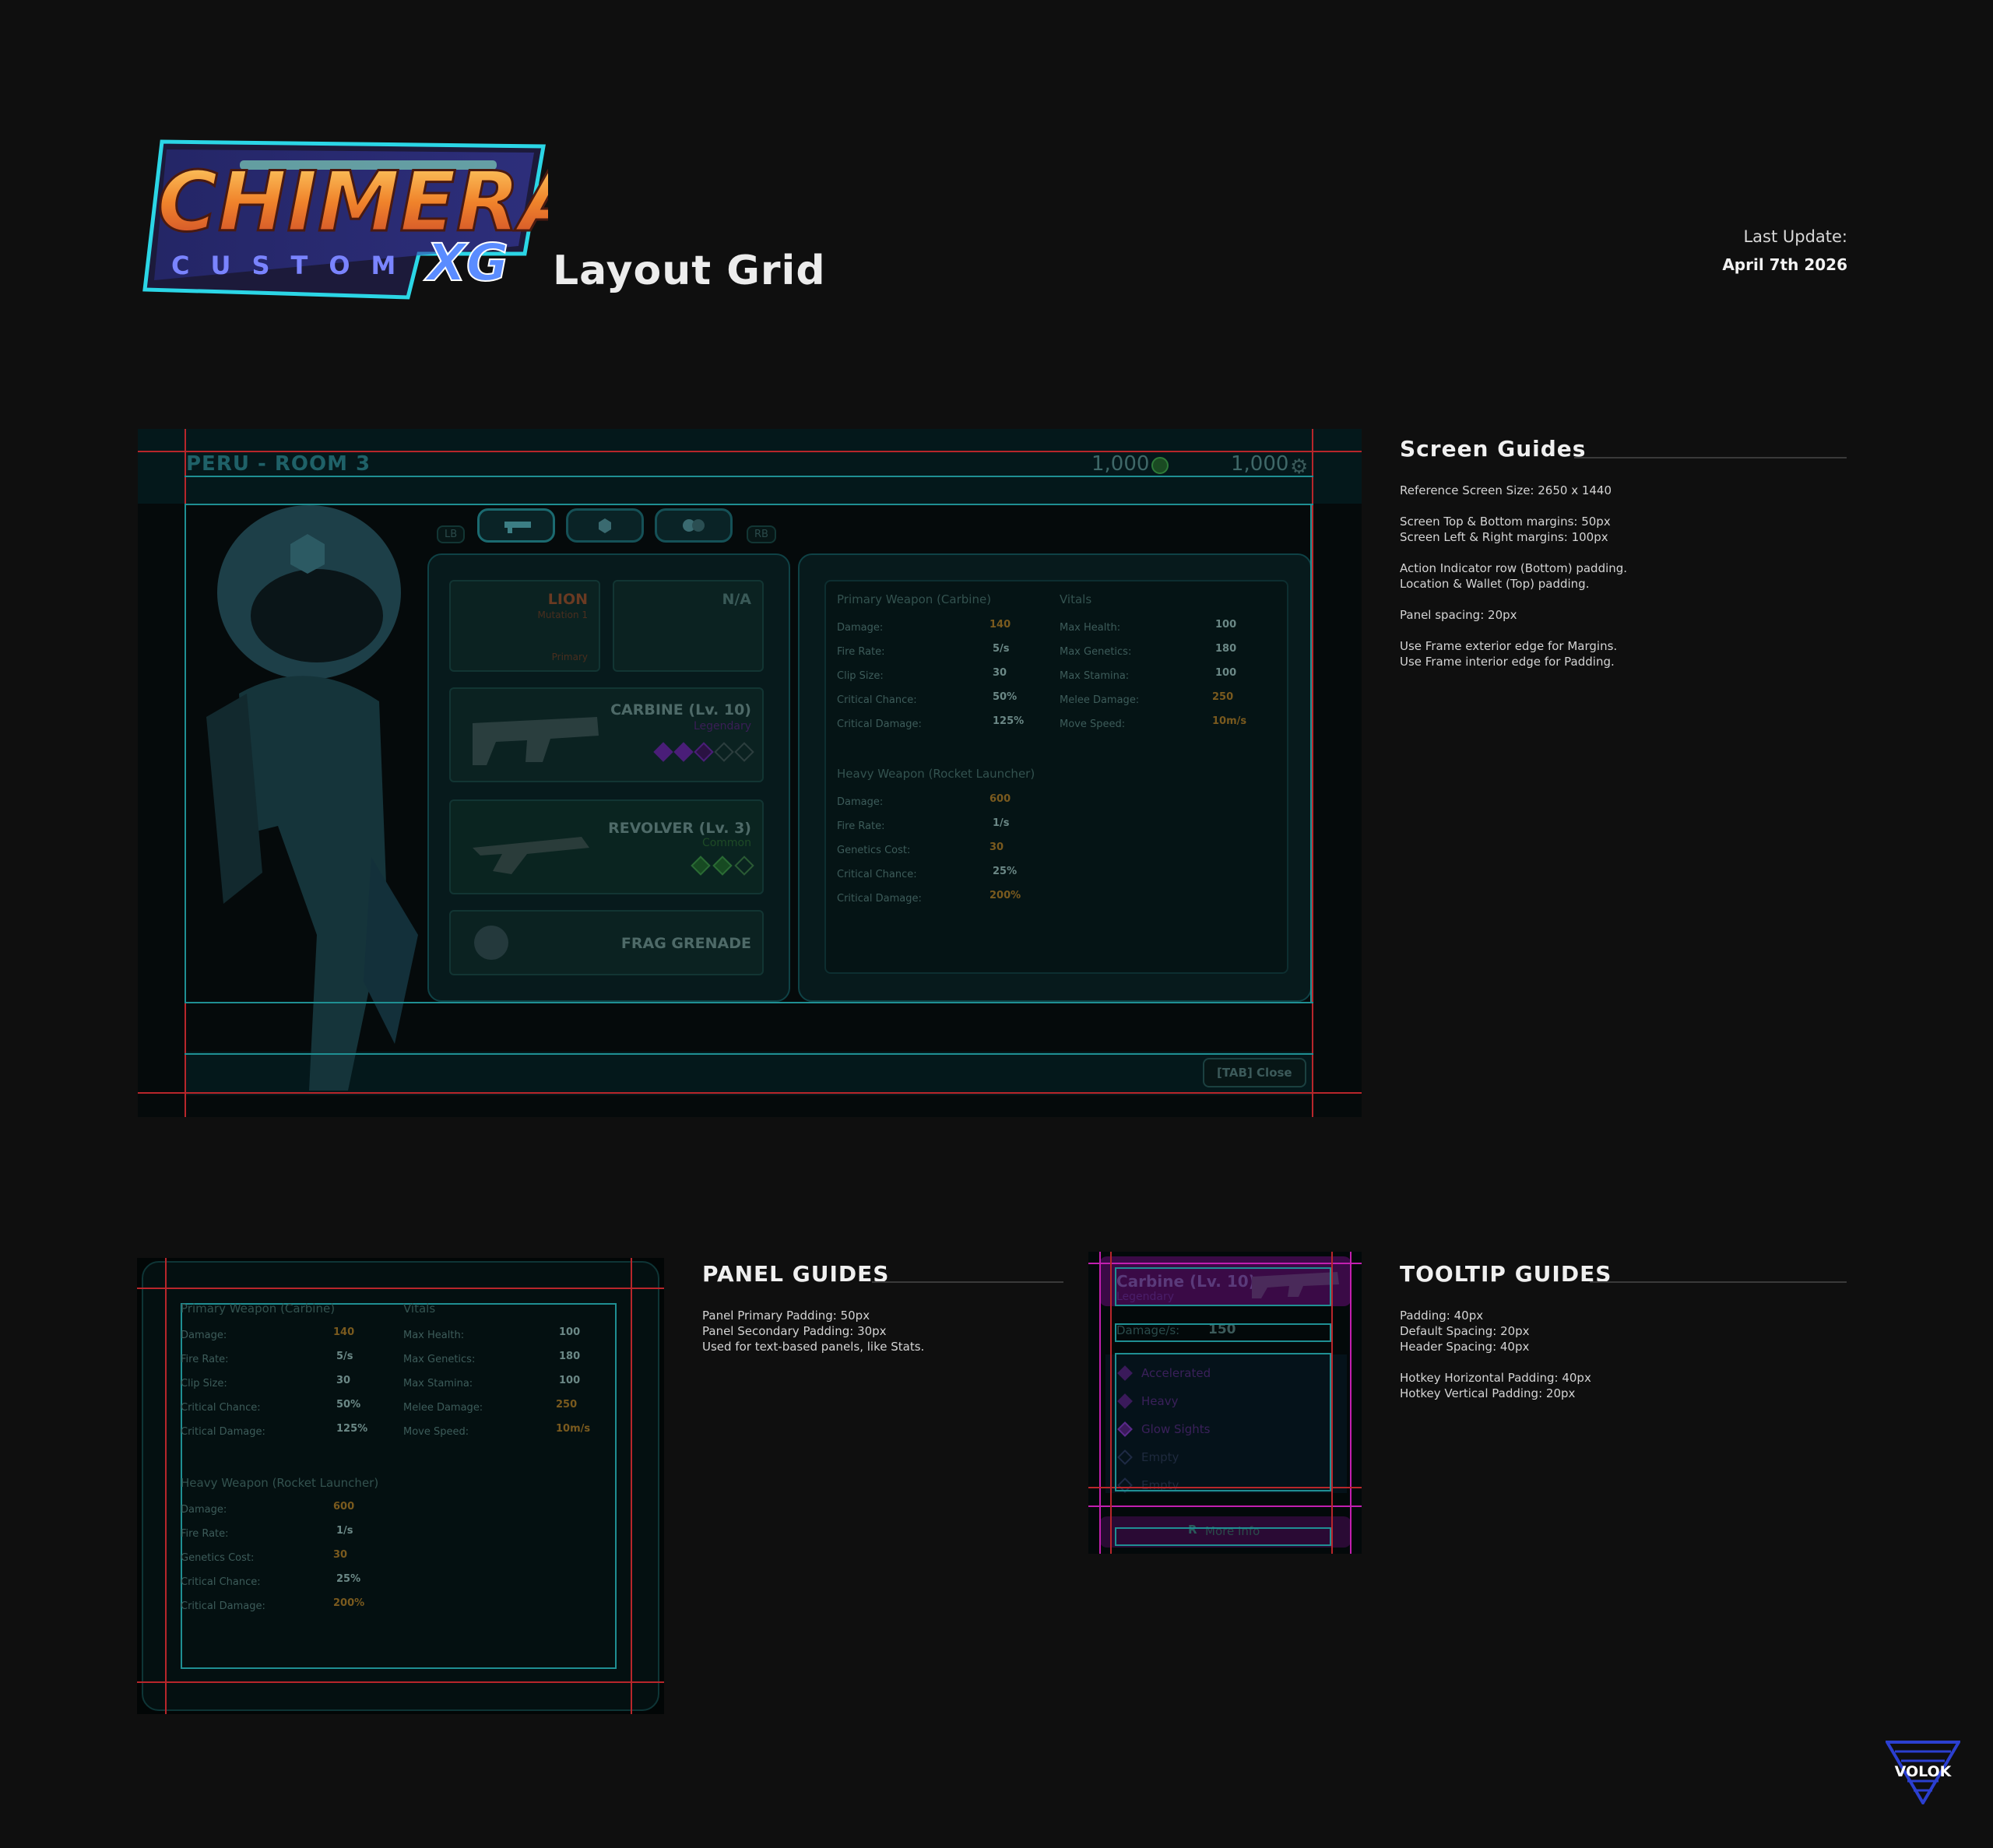 The width and height of the screenshot is (1993, 1848). I want to click on tab-mutations, so click(605, 525).